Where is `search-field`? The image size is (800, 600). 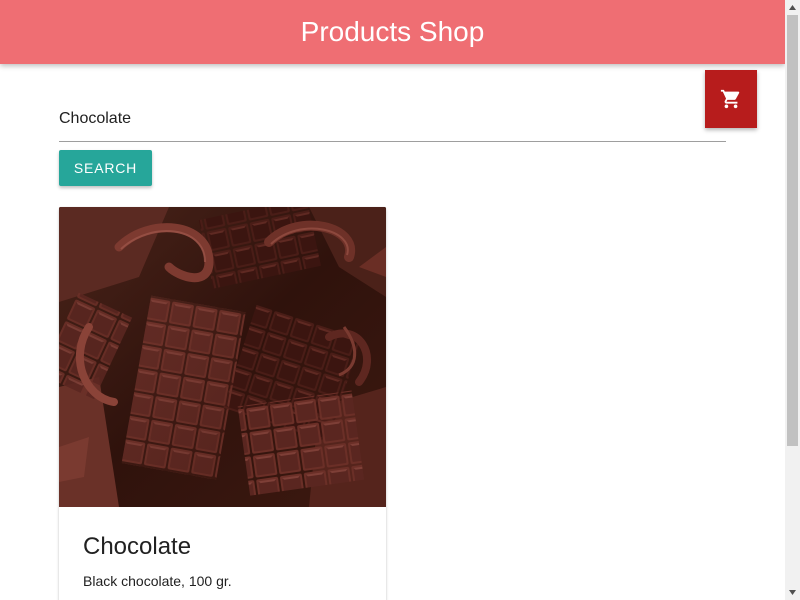
search-field is located at coordinates (392, 123).